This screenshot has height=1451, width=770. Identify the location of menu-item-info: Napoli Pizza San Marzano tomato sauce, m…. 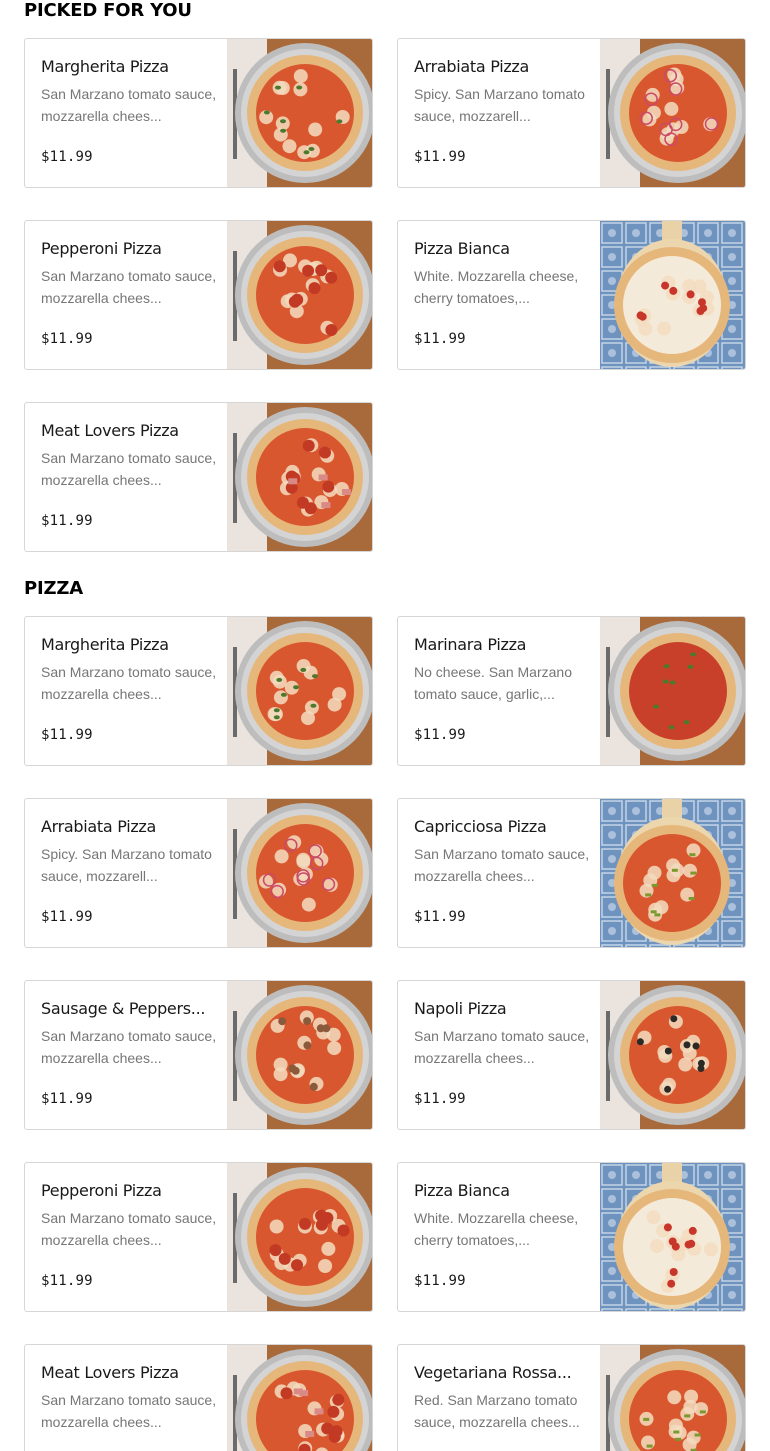
(502, 1034).